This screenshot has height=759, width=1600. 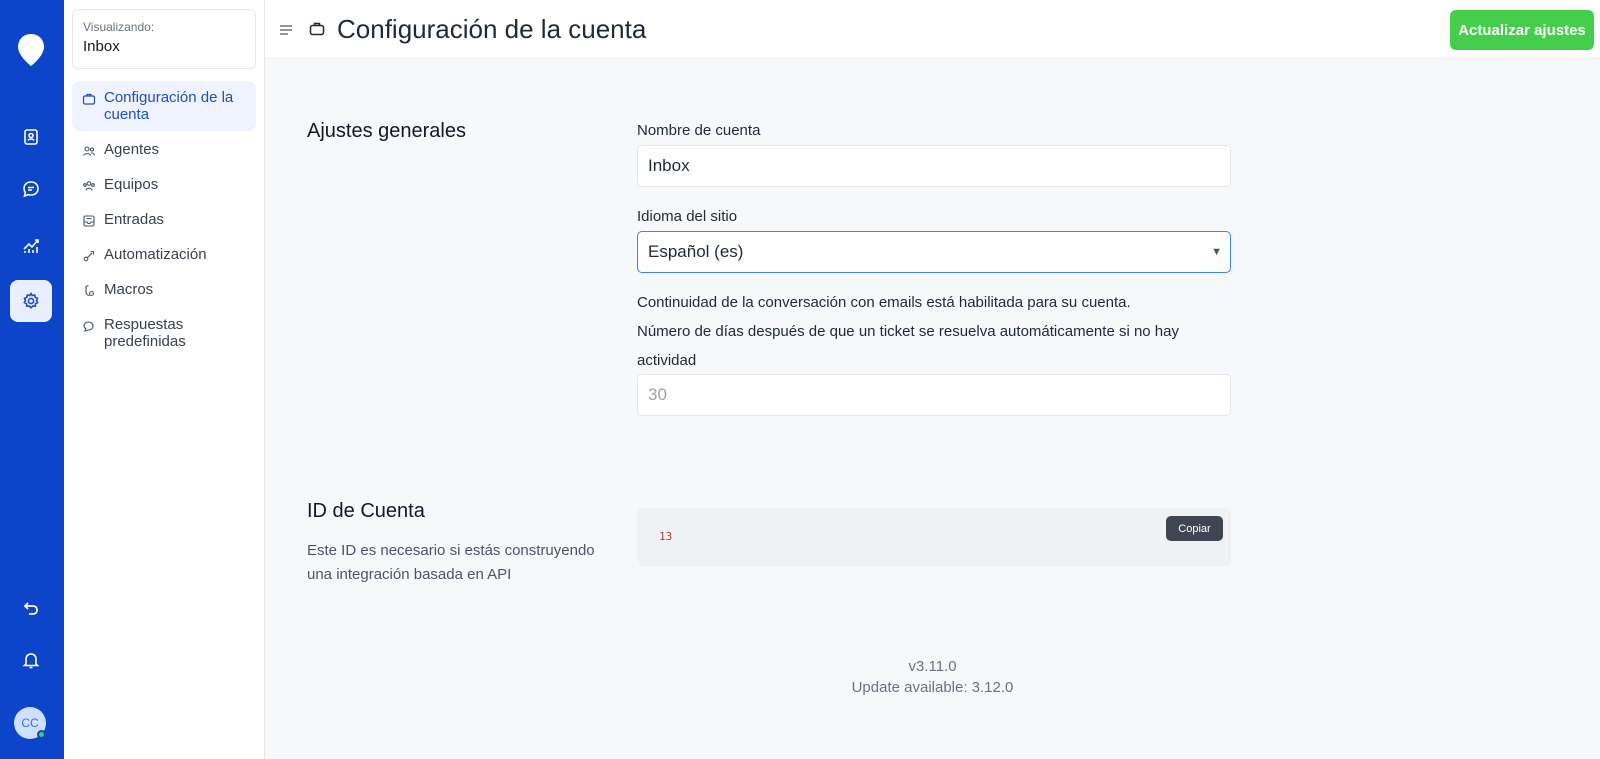 I want to click on sidebar-item-label: Respuestas predefinidas, so click(x=145, y=333).